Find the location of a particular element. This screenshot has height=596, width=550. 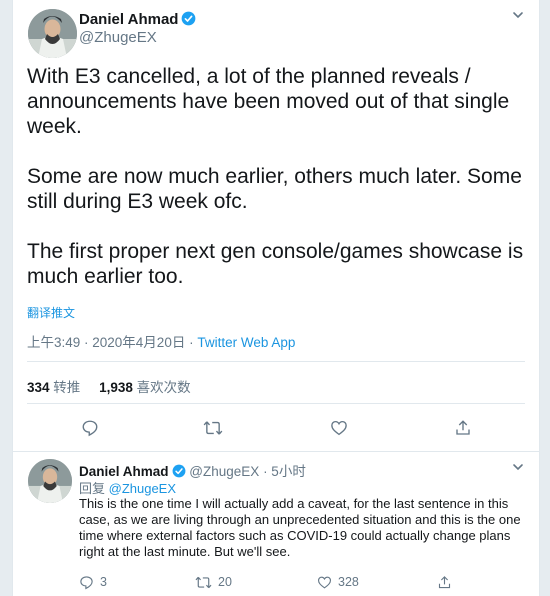

retweet-button is located at coordinates (213, 428).